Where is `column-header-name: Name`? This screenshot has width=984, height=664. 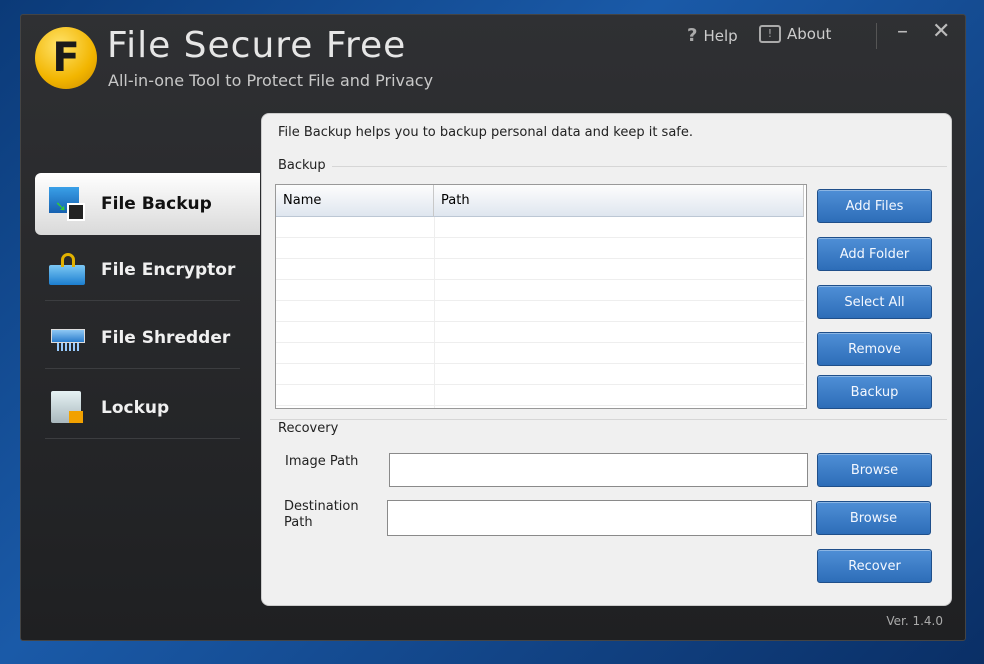 column-header-name: Name is located at coordinates (355, 201).